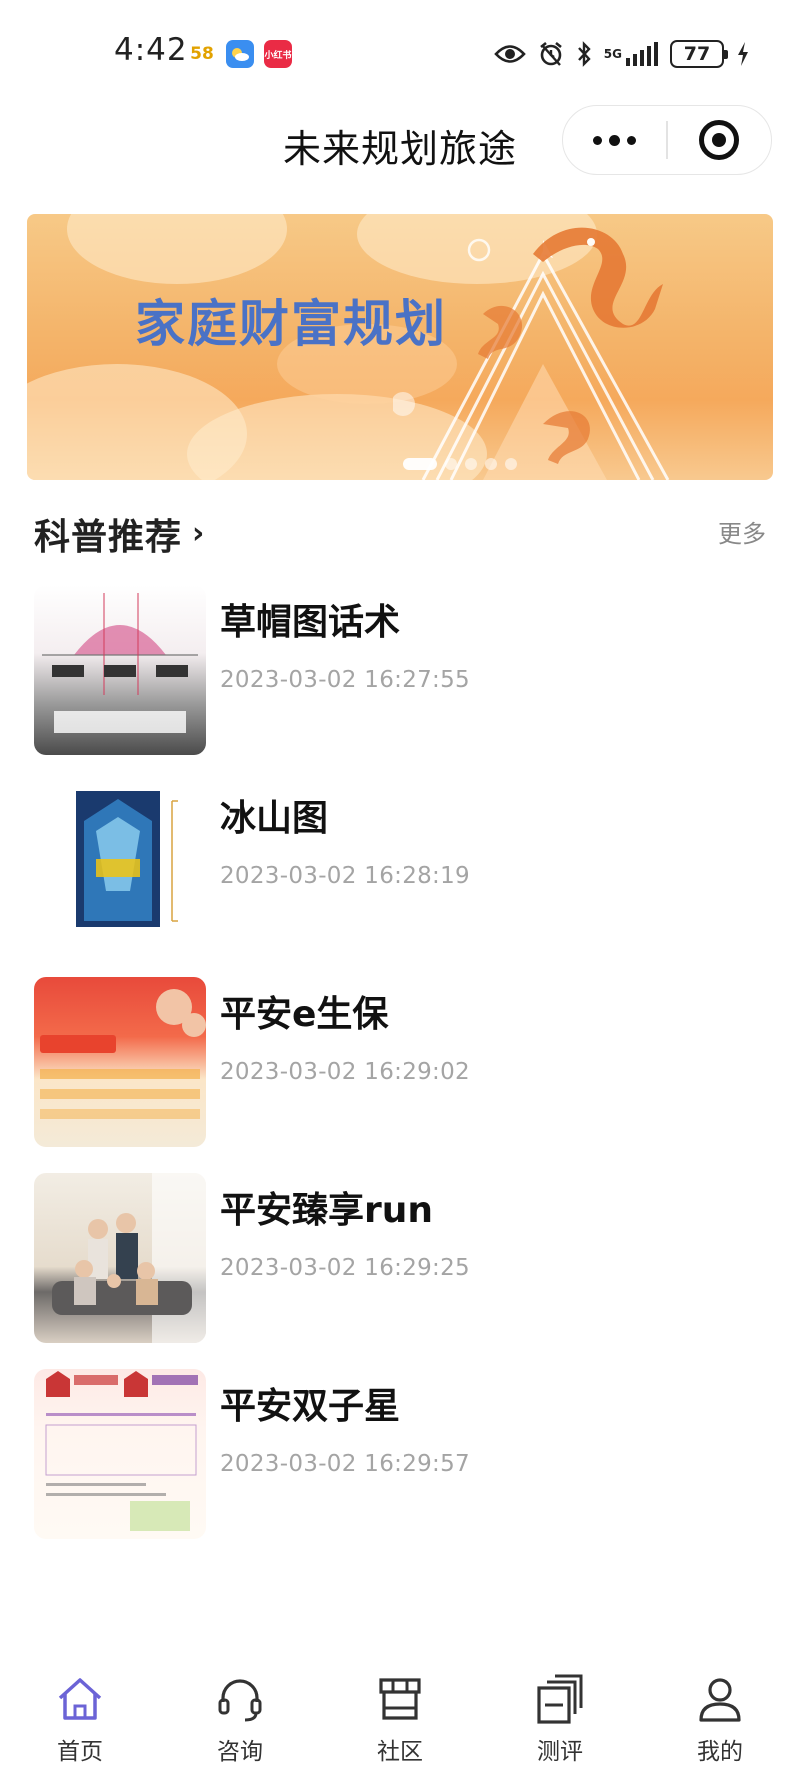 The width and height of the screenshot is (800, 1778). I want to click on home-icon, so click(80, 1699).